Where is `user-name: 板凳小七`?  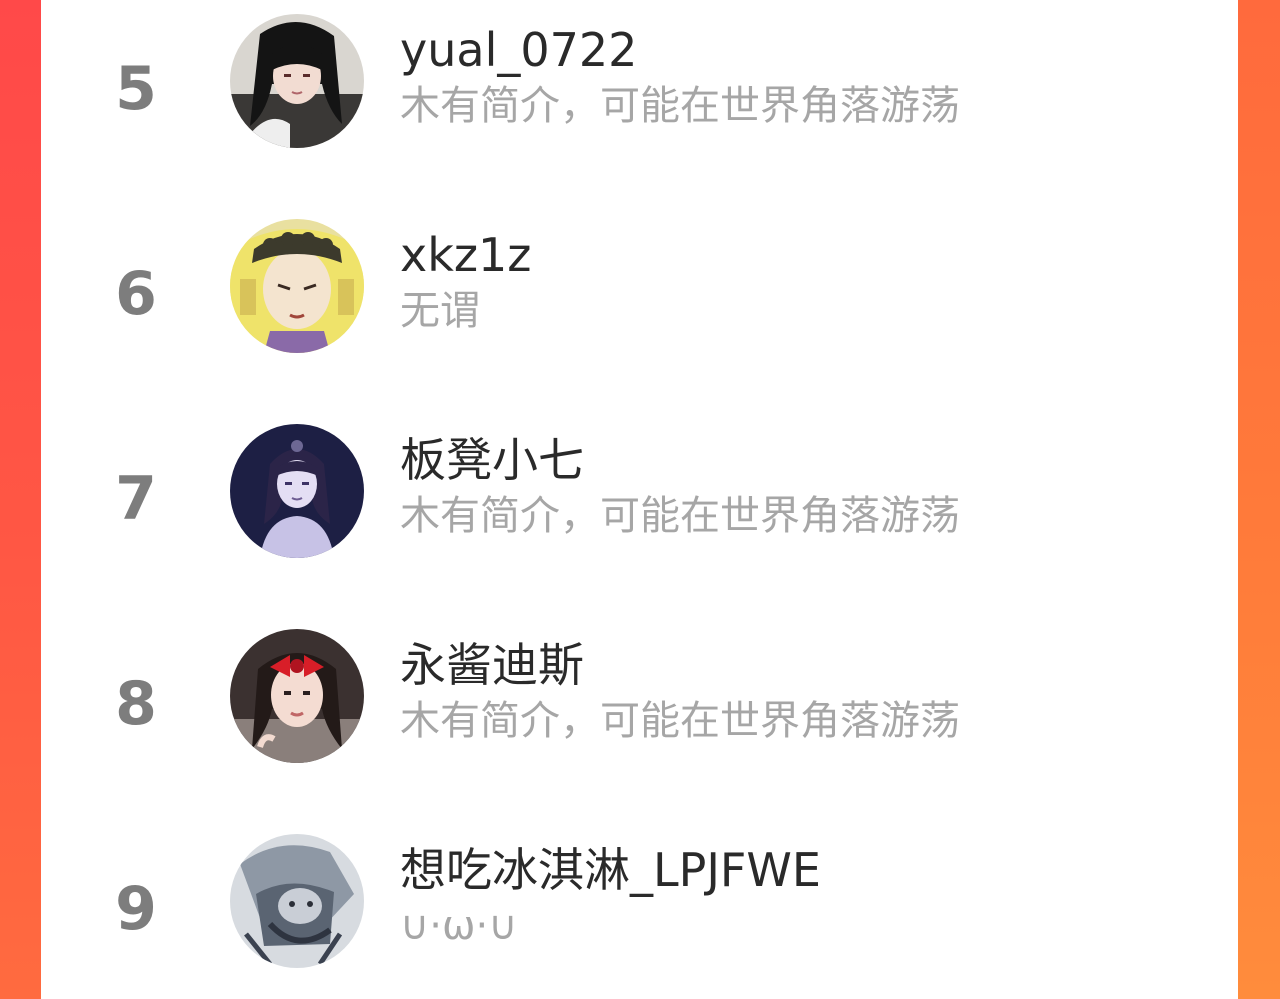 user-name: 板凳小七 is located at coordinates (492, 460).